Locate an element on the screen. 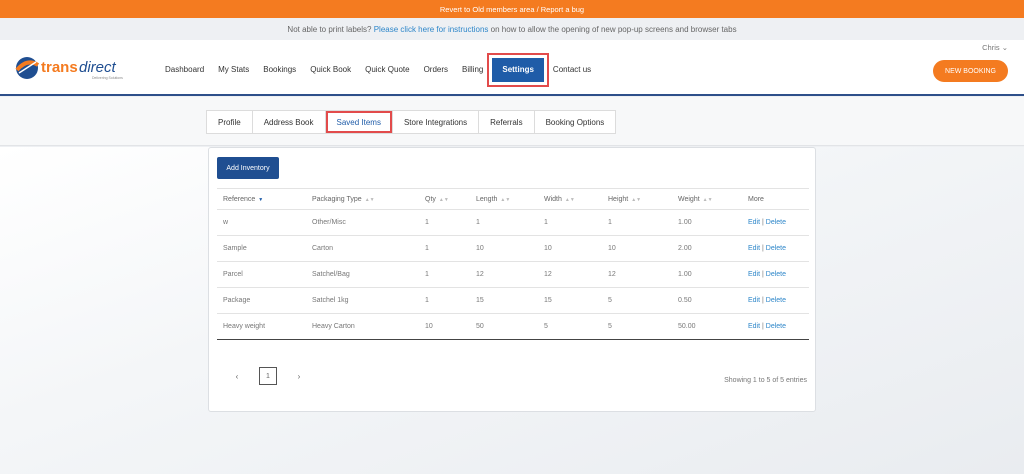  nav-quick-book: Quick Book is located at coordinates (330, 70).